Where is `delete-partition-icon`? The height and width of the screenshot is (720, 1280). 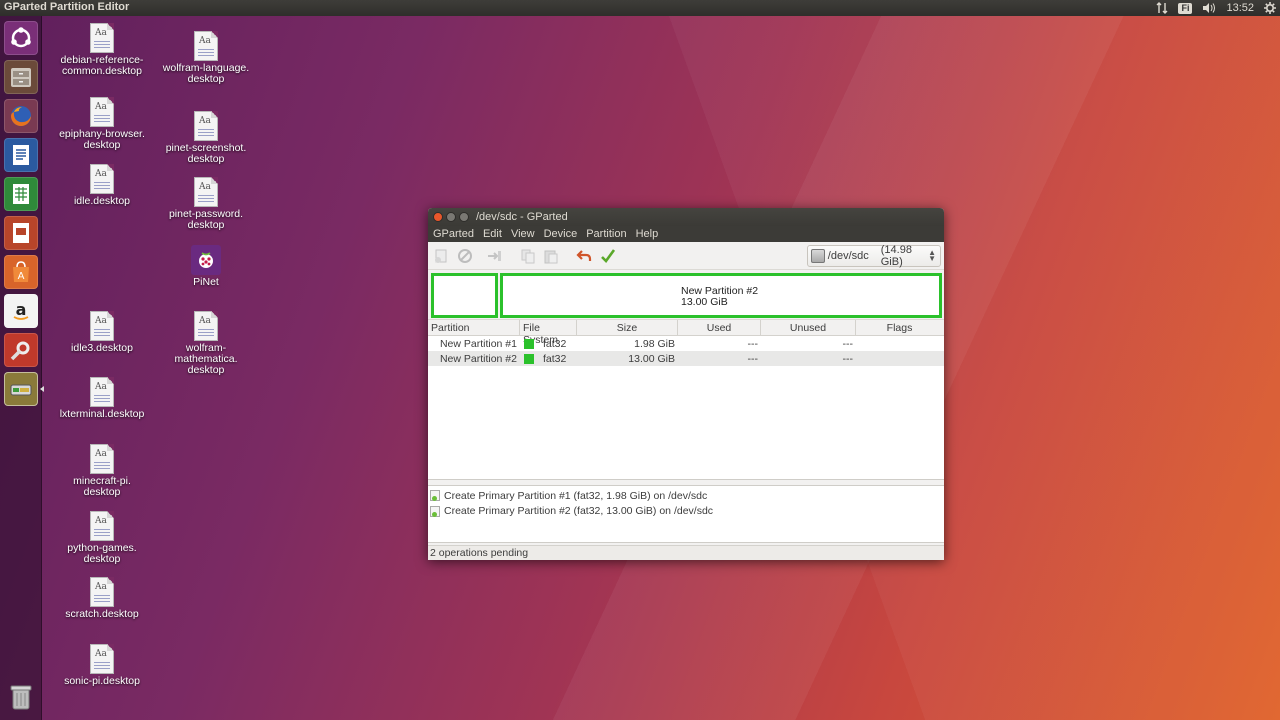 delete-partition-icon is located at coordinates (465, 256).